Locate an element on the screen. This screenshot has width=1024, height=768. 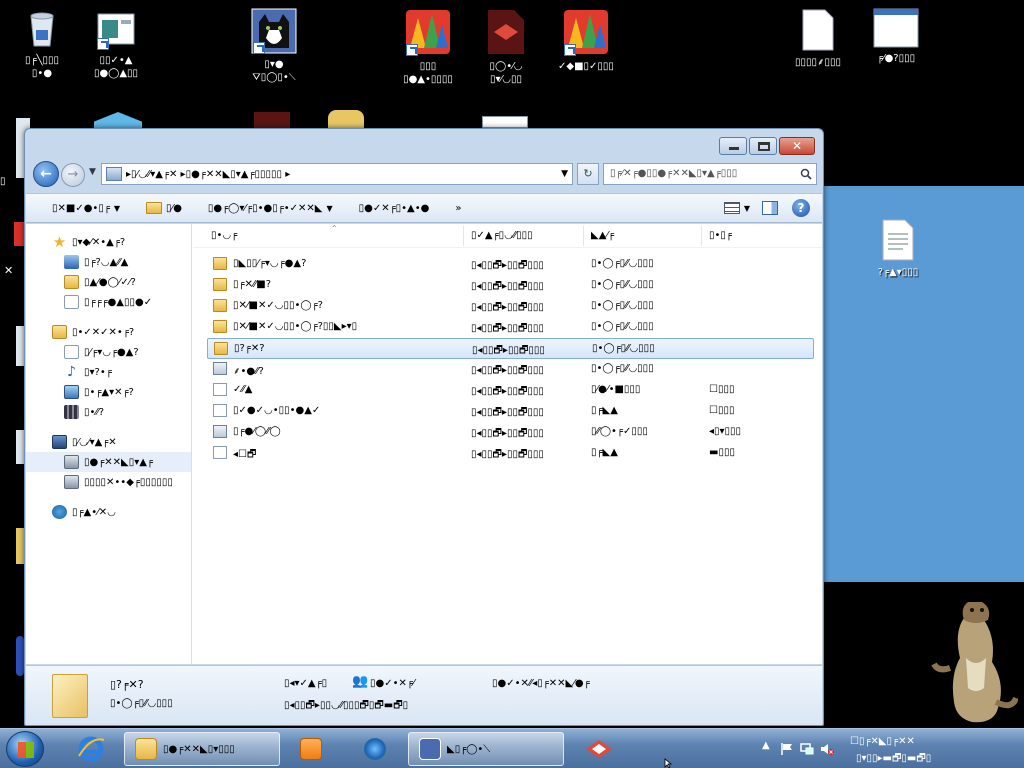
nav-network: ▯╒▲•⁄✕◡ is located at coordinates (108, 512).